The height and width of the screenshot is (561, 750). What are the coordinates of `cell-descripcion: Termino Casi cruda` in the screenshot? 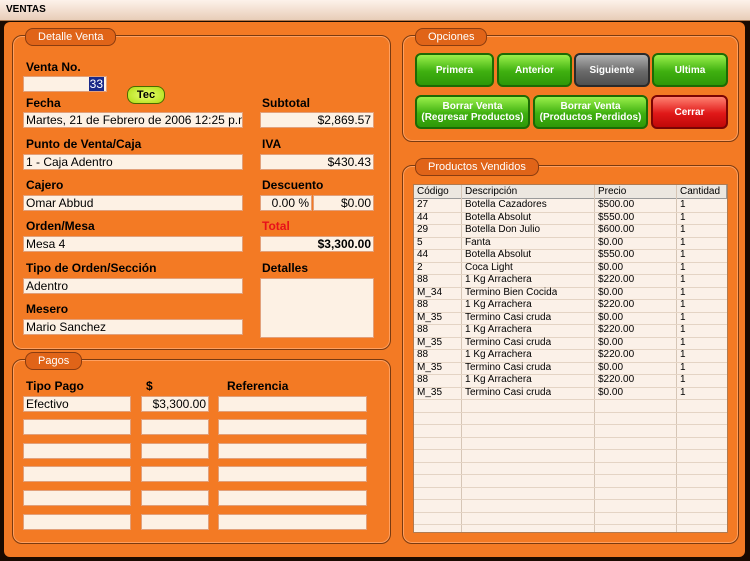 It's located at (508, 342).